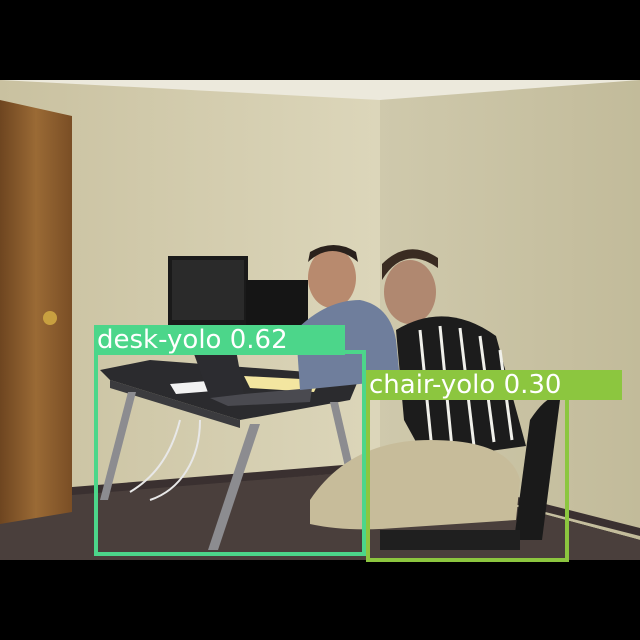  What do you see at coordinates (36, 312) in the screenshot?
I see `door` at bounding box center [36, 312].